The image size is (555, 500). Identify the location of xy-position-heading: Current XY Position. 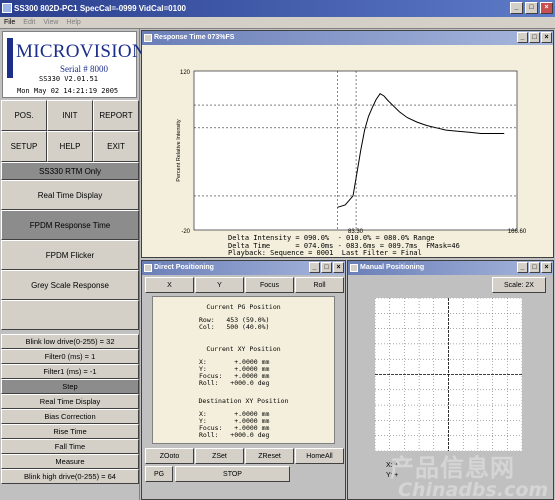
(243, 349).